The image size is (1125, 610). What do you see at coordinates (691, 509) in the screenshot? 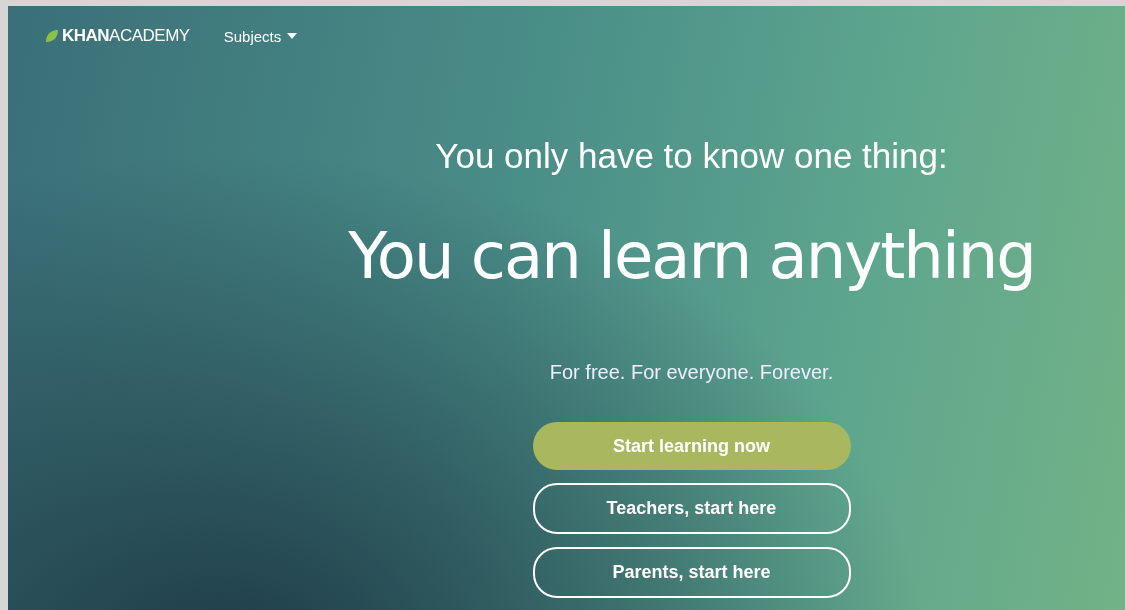
I see `start-outline-button: Teachers, start here` at bounding box center [691, 509].